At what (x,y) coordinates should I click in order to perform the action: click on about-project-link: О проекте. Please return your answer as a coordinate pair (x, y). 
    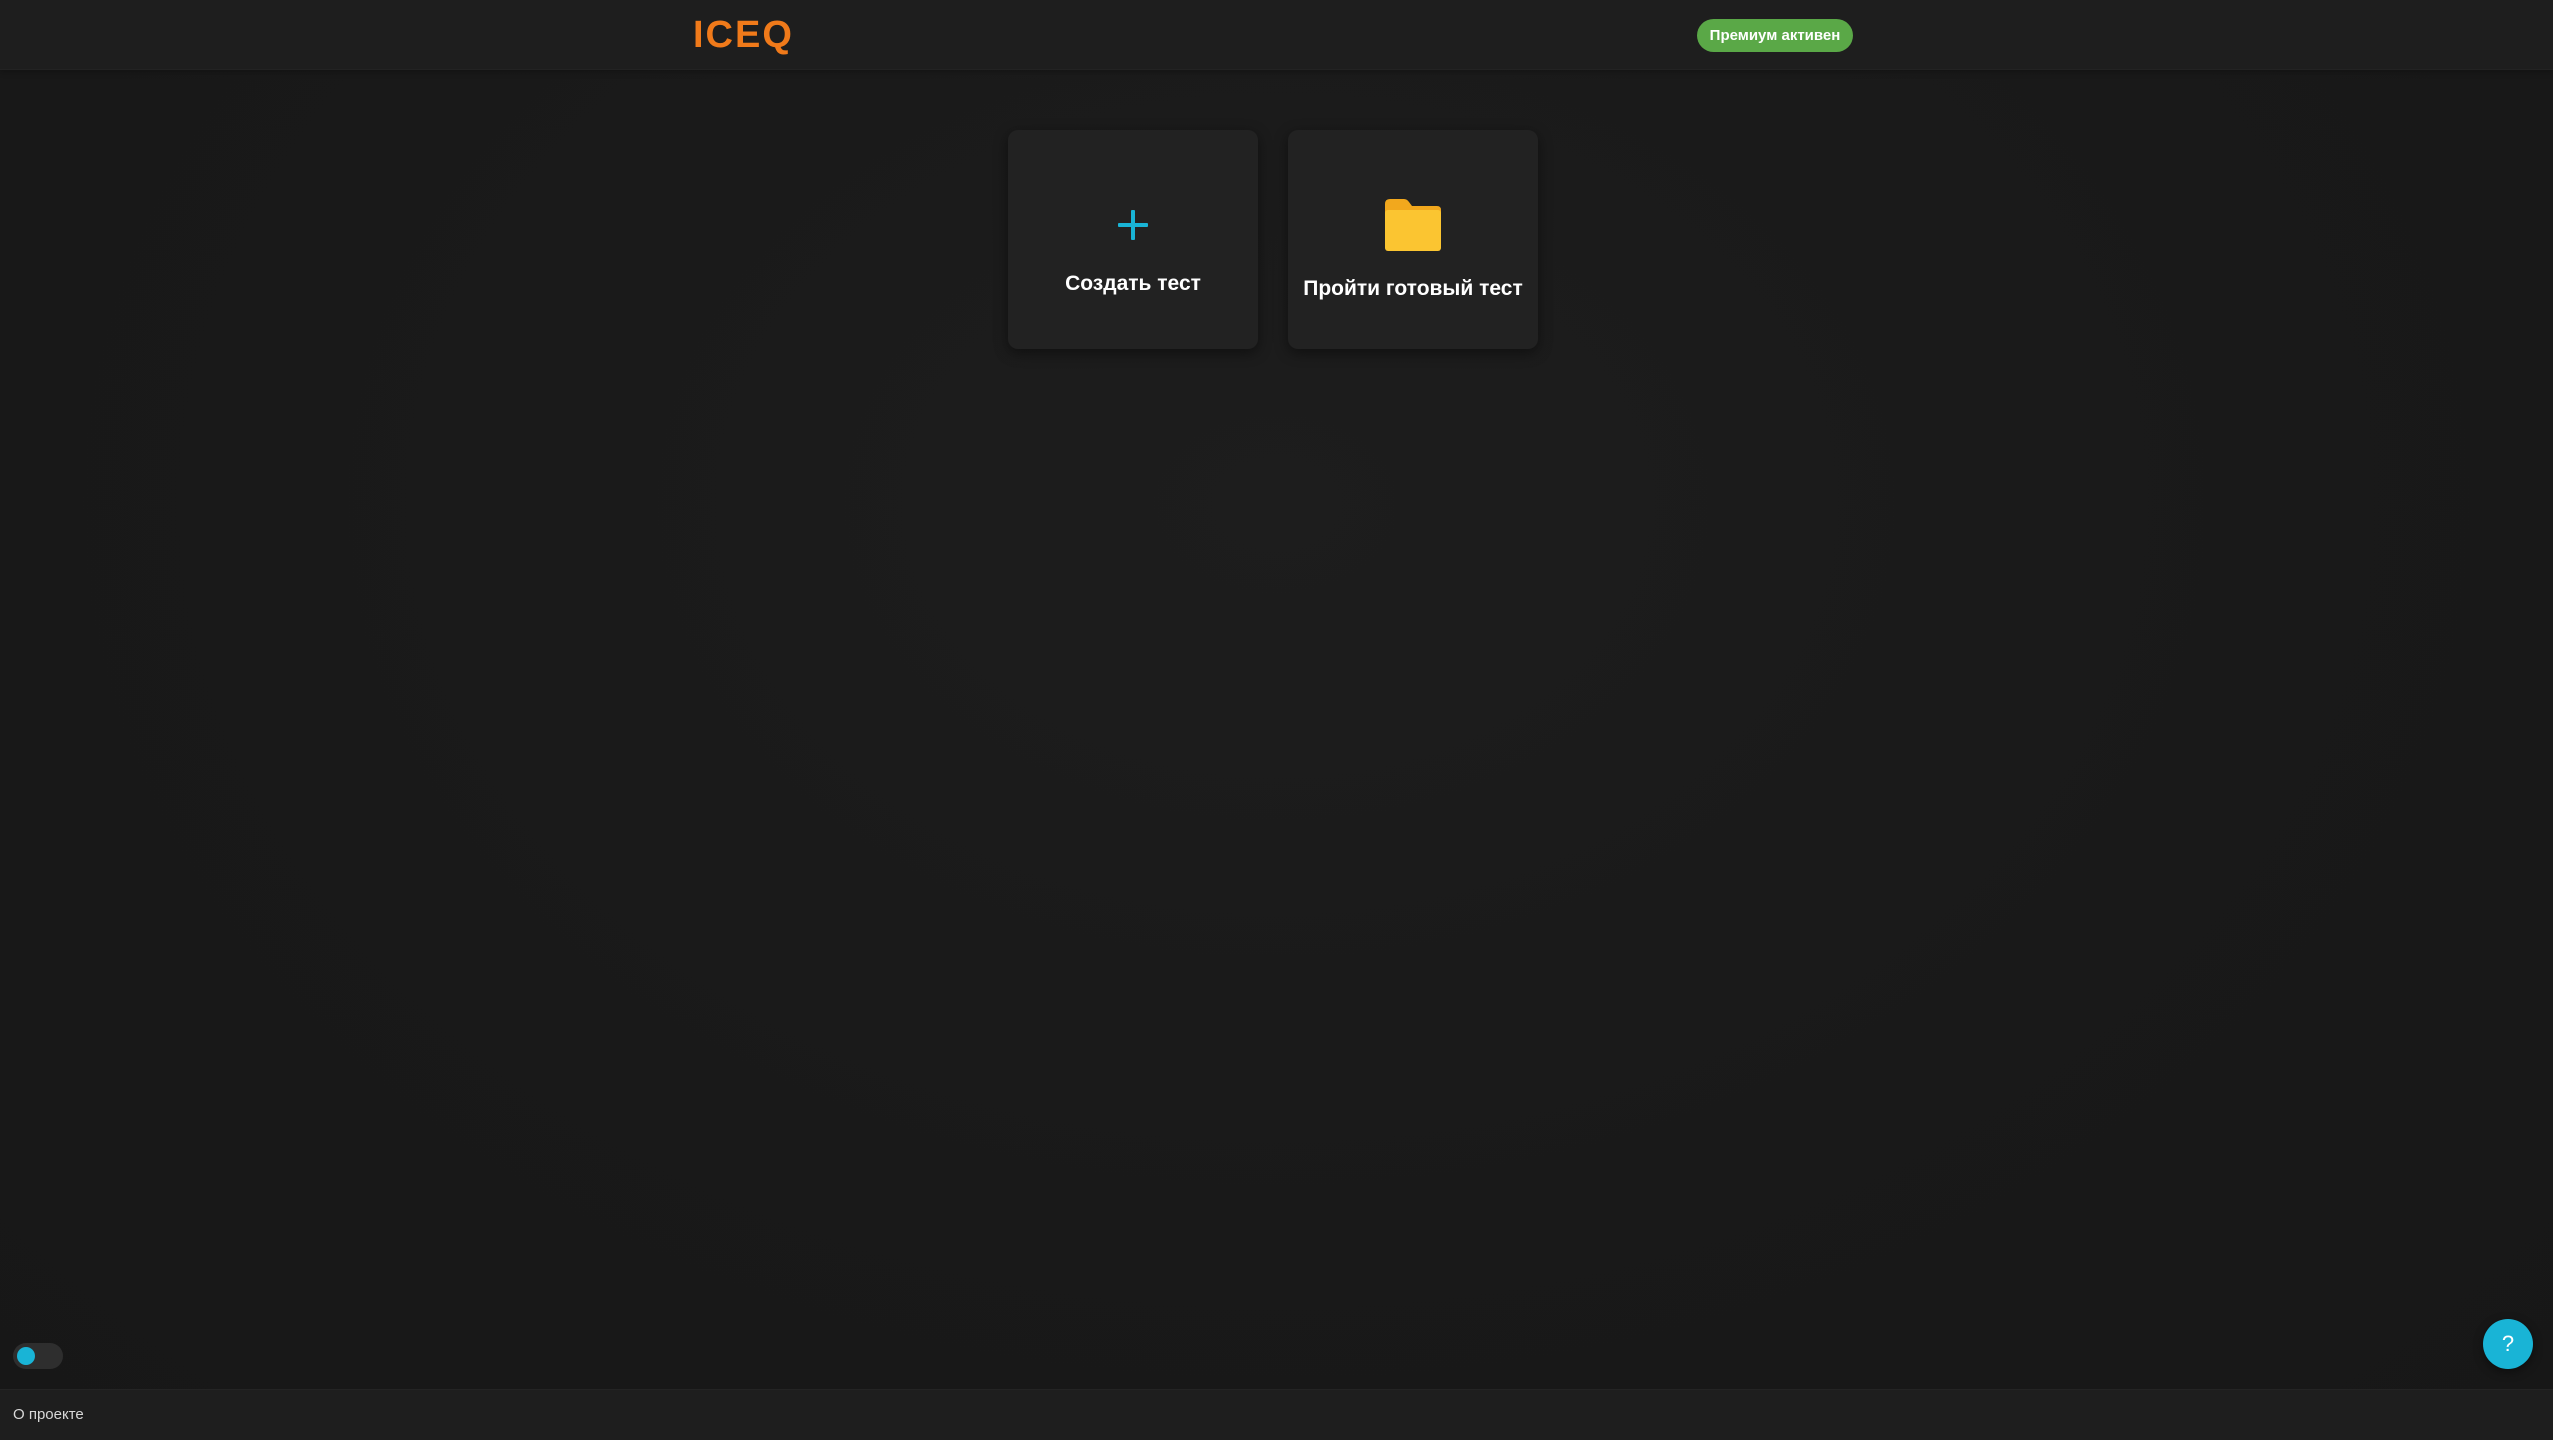
    Looking at the image, I should click on (48, 1414).